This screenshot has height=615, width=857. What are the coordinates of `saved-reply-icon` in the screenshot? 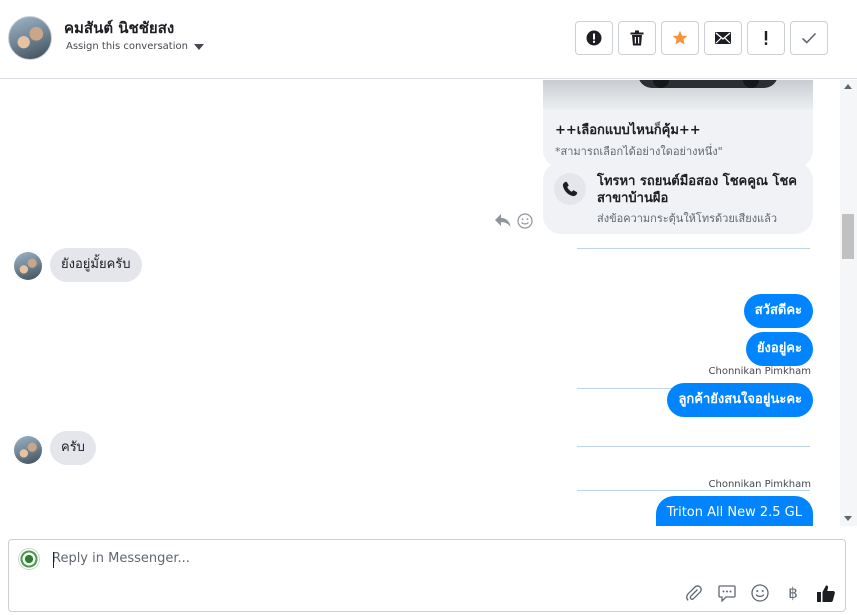 It's located at (727, 593).